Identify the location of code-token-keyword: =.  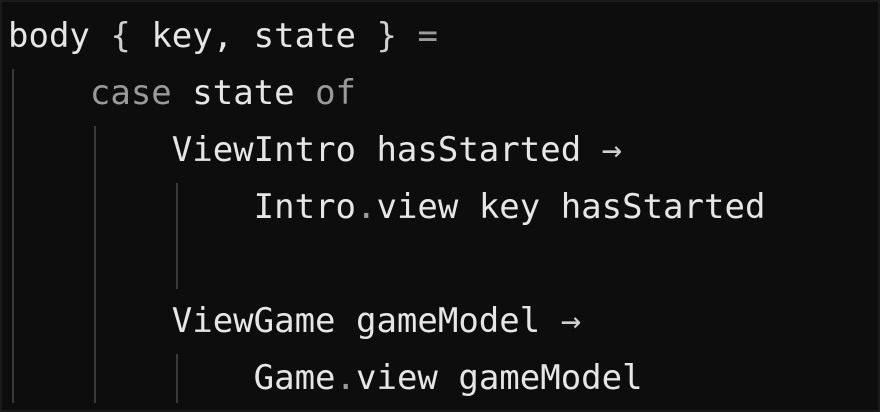
(427, 36).